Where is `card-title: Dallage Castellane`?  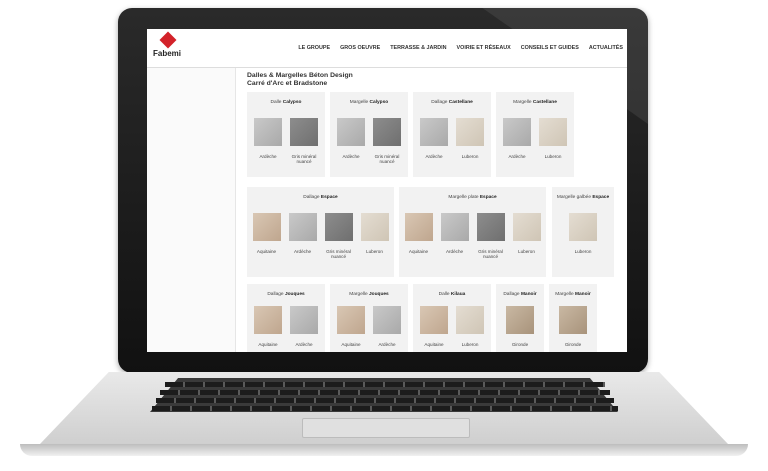
card-title: Dallage Castellane is located at coordinates (452, 102).